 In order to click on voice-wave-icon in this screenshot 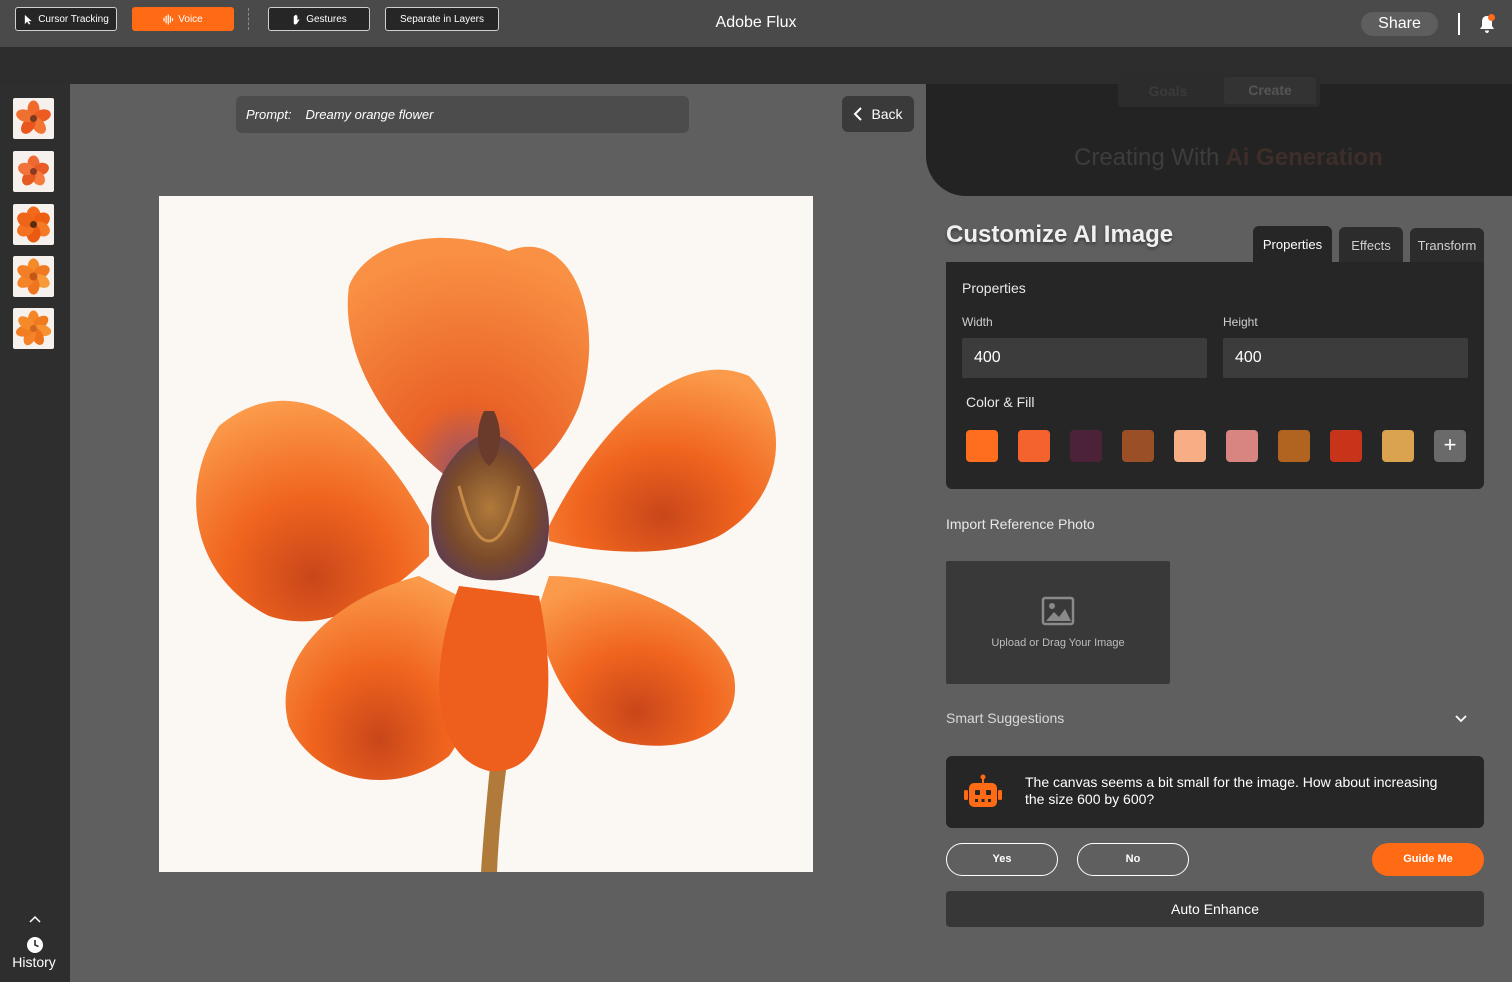, I will do `click(168, 19)`.